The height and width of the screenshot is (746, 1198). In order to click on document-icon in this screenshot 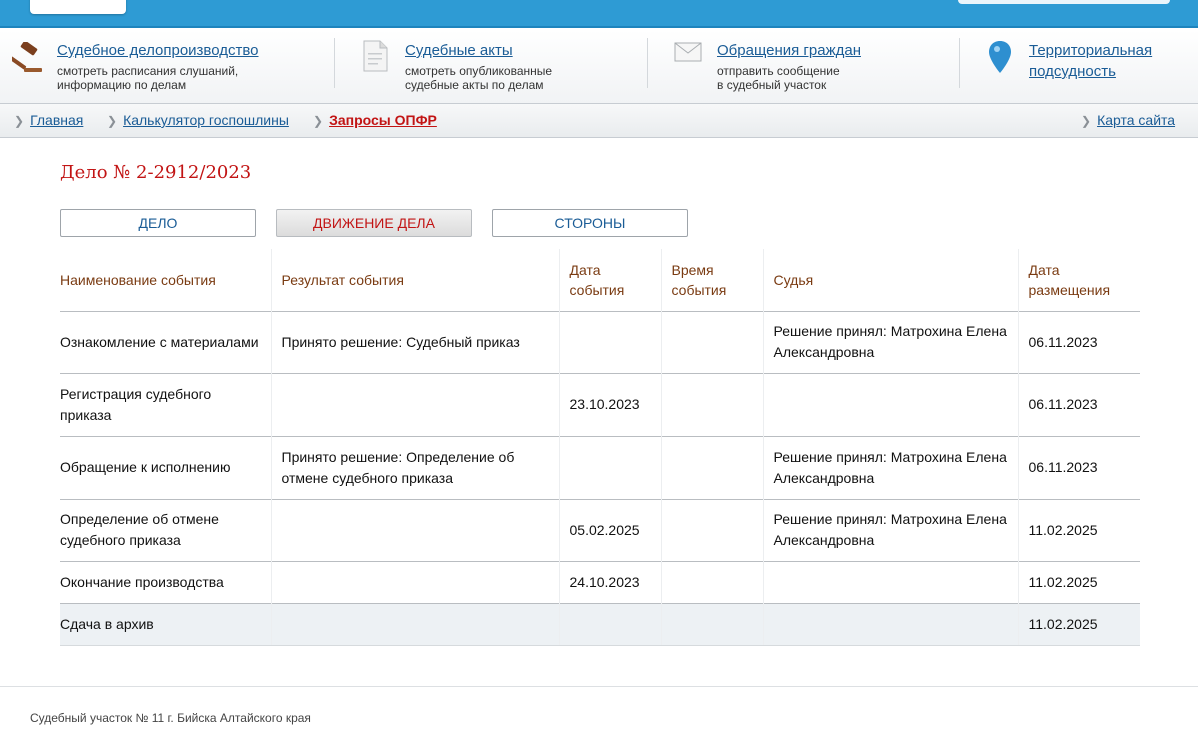, I will do `click(375, 56)`.